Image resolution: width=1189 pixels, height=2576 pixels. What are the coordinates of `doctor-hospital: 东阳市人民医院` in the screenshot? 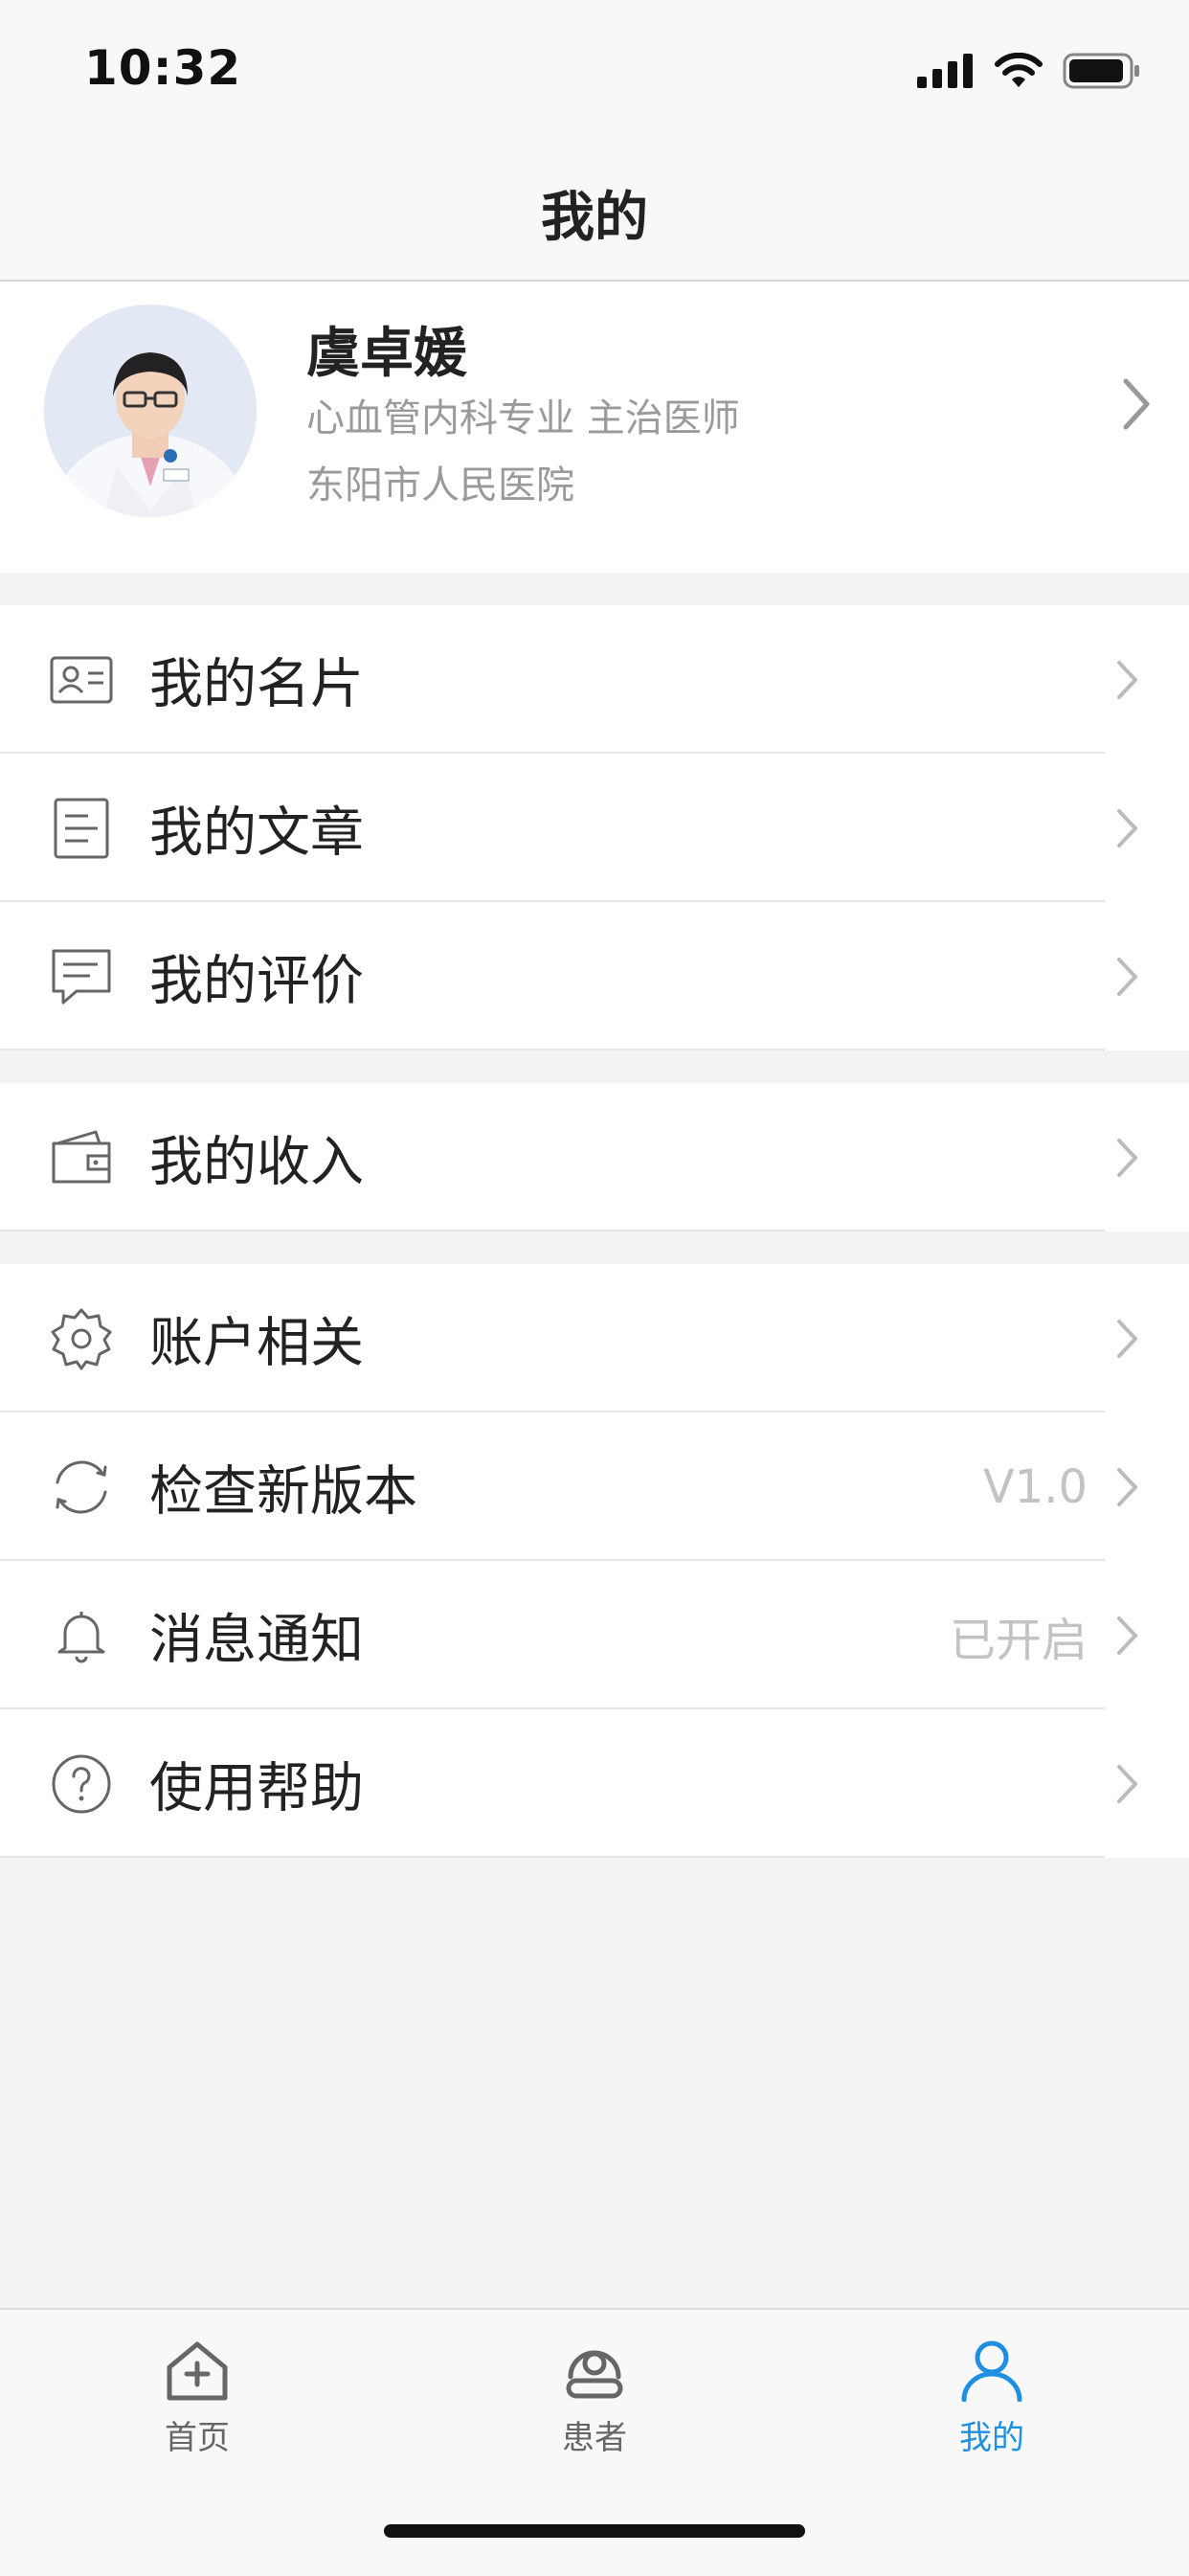 It's located at (440, 485).